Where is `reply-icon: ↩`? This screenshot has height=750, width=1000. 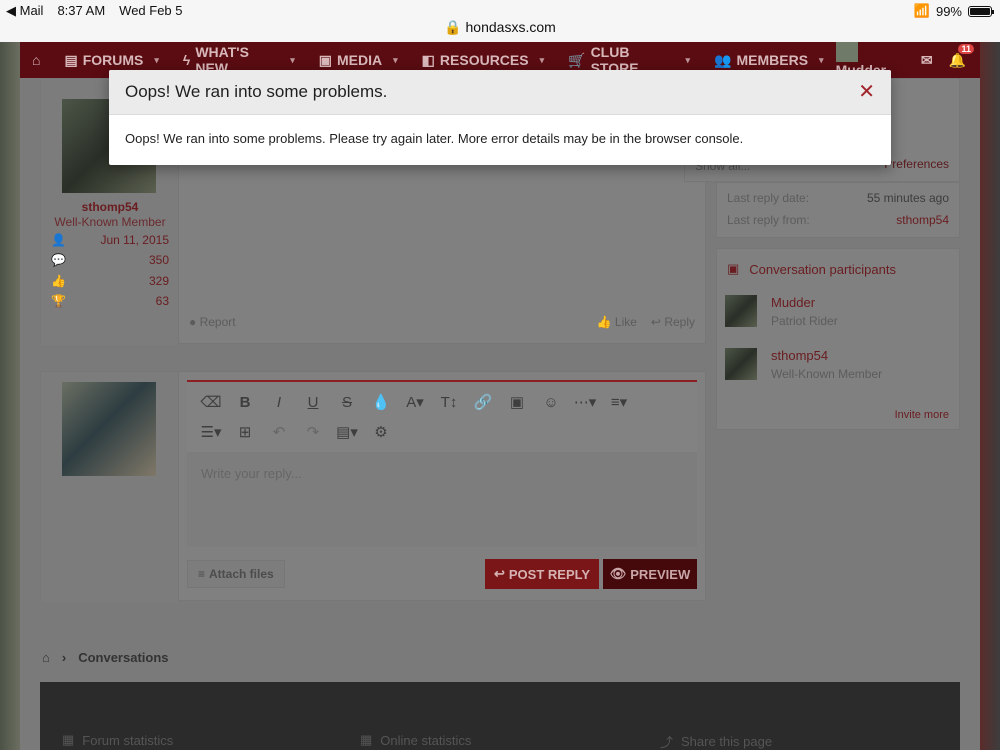 reply-icon: ↩ is located at coordinates (499, 573).